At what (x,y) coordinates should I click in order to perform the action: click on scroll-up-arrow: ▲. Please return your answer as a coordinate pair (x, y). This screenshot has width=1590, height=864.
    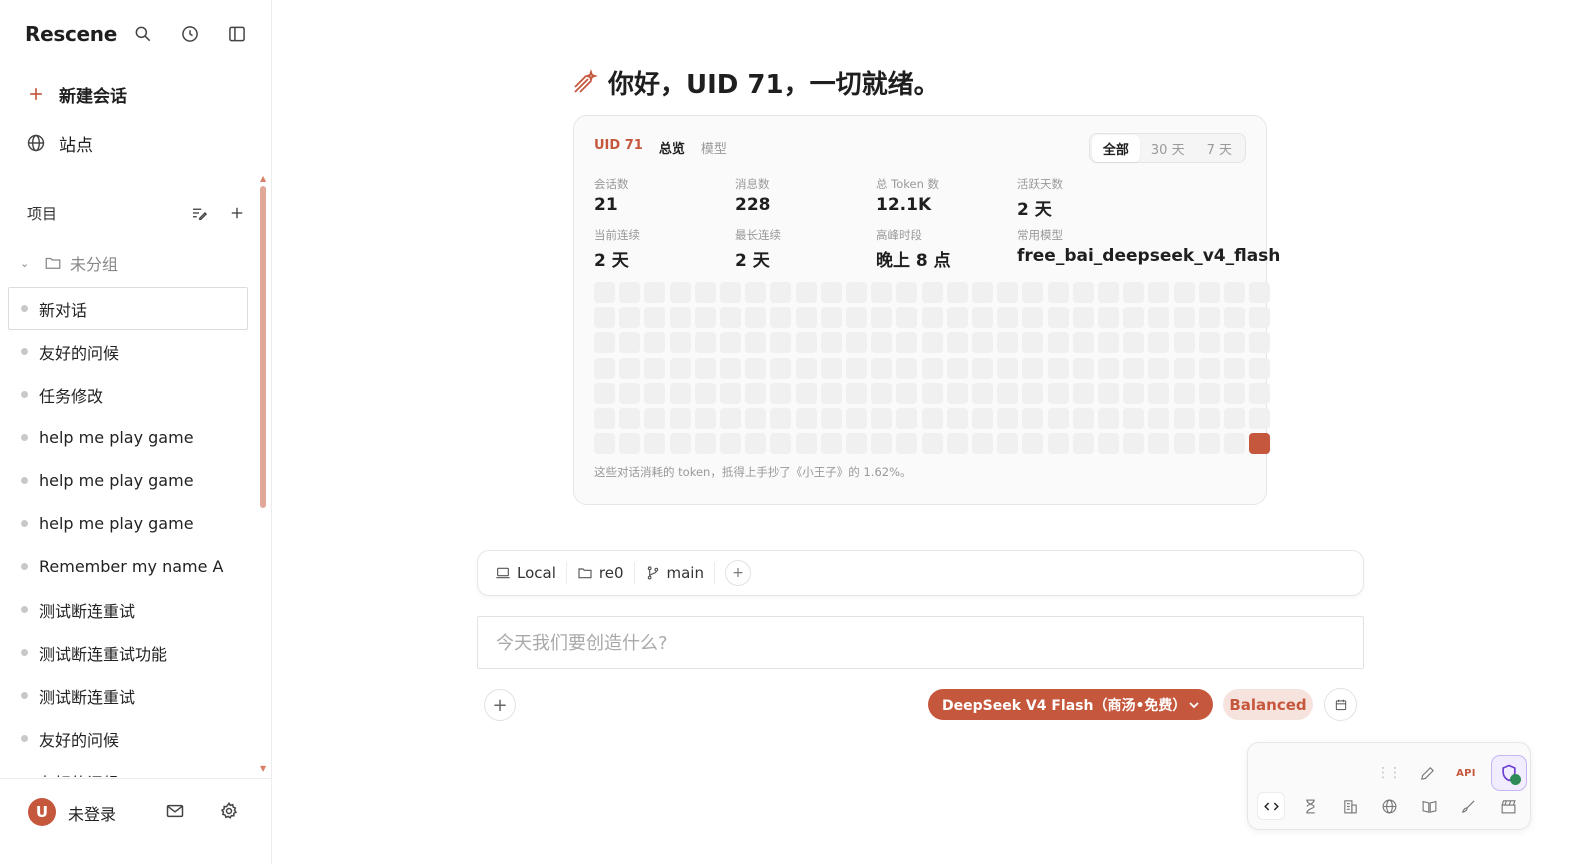
    Looking at the image, I should click on (263, 178).